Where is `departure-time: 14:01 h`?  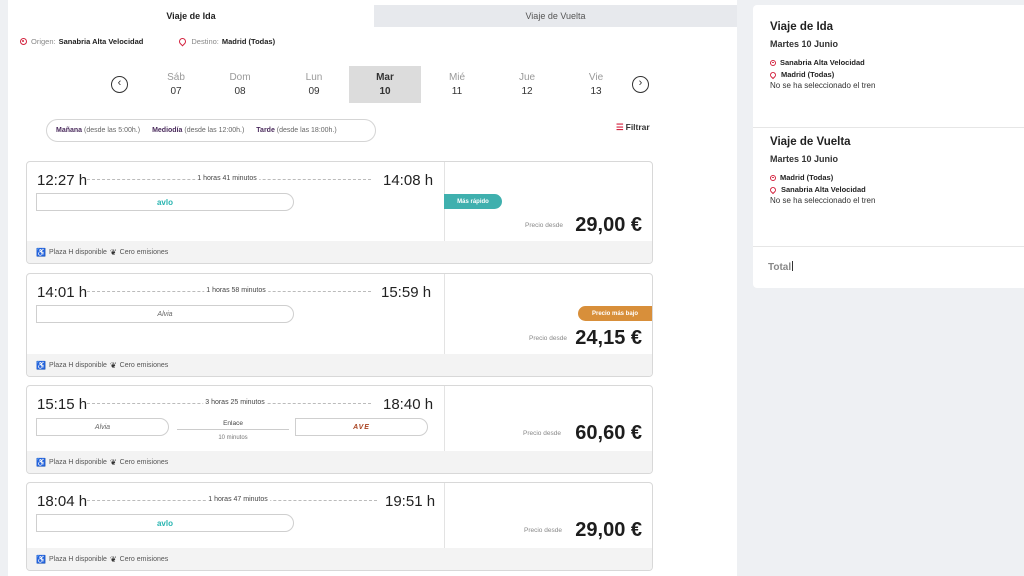 departure-time: 14:01 h is located at coordinates (62, 292).